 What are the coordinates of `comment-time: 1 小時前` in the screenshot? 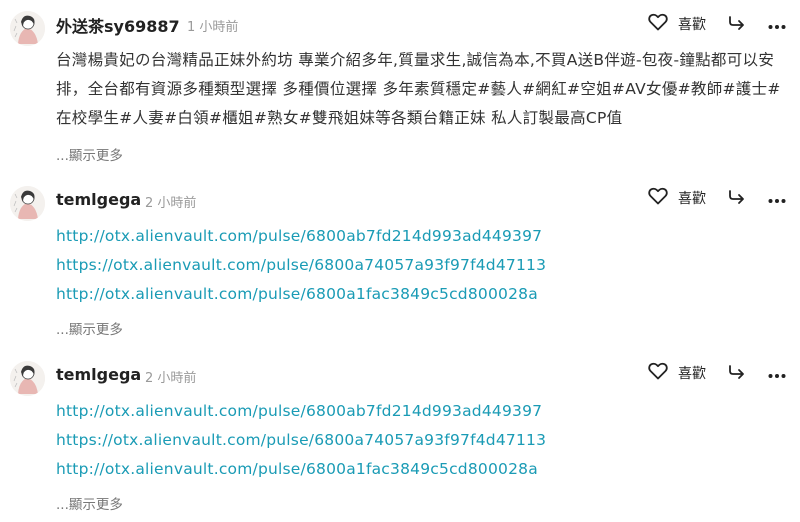 It's located at (213, 27).